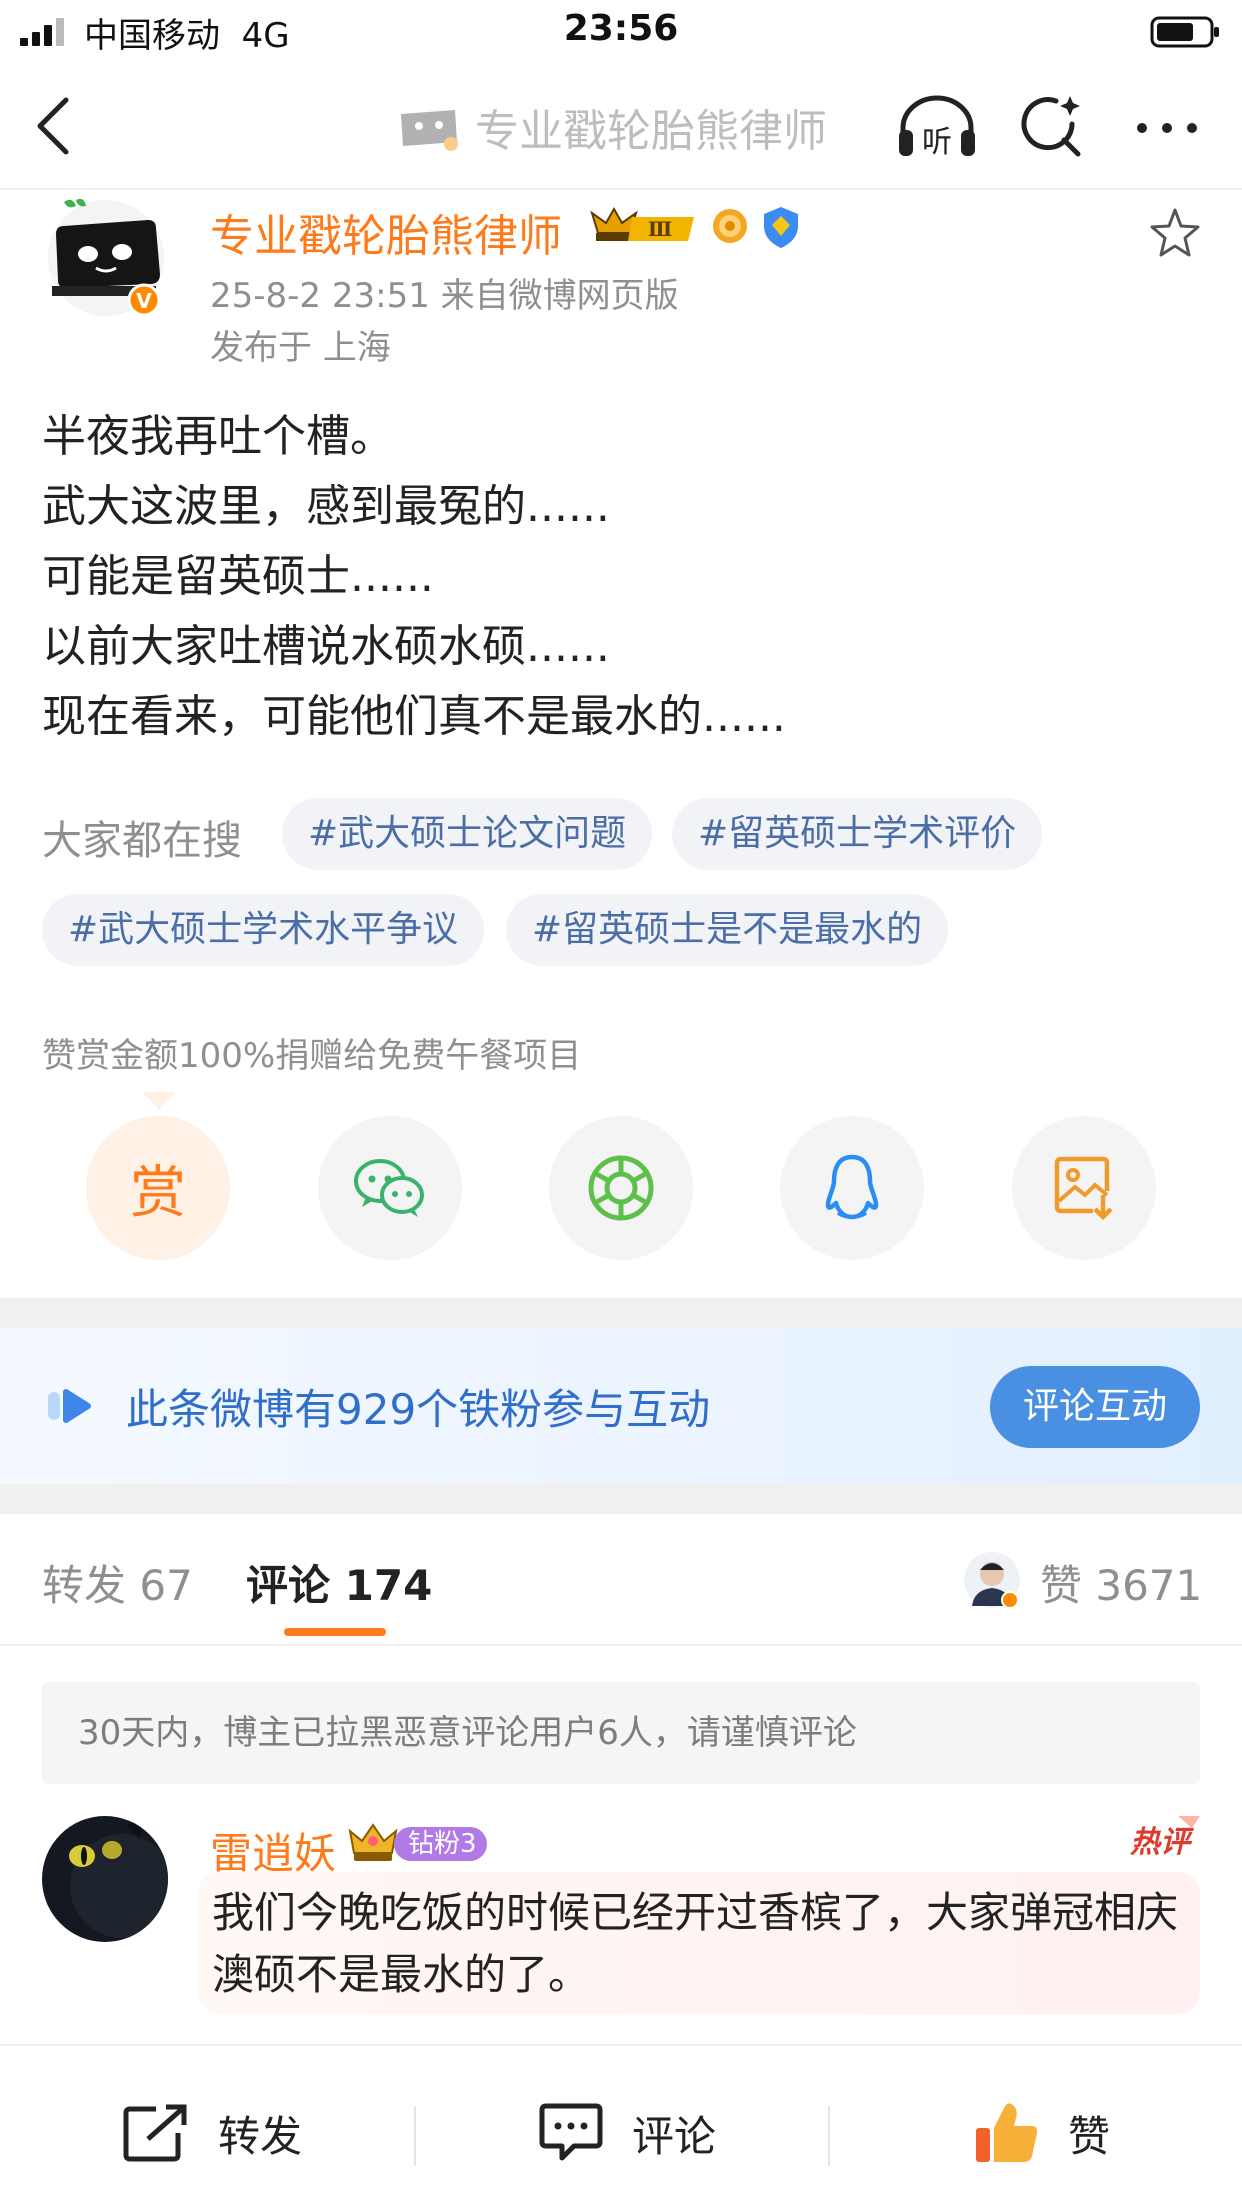  I want to click on thumbs-up-icon, so click(1007, 2132).